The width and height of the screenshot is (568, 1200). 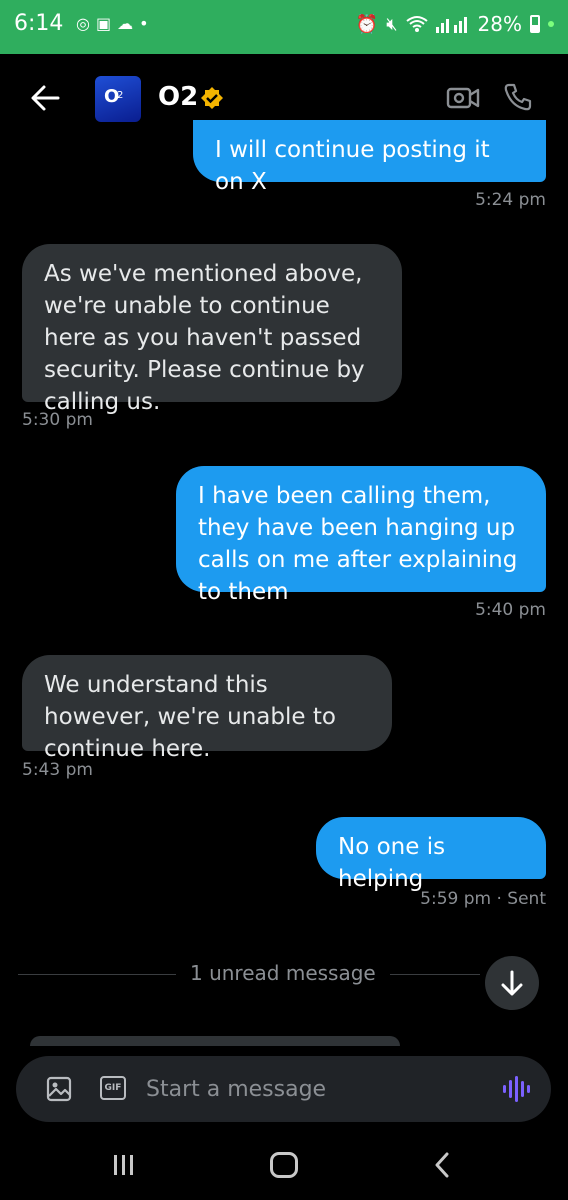 What do you see at coordinates (57, 770) in the screenshot?
I see `message-timestamp: 5:43 pm` at bounding box center [57, 770].